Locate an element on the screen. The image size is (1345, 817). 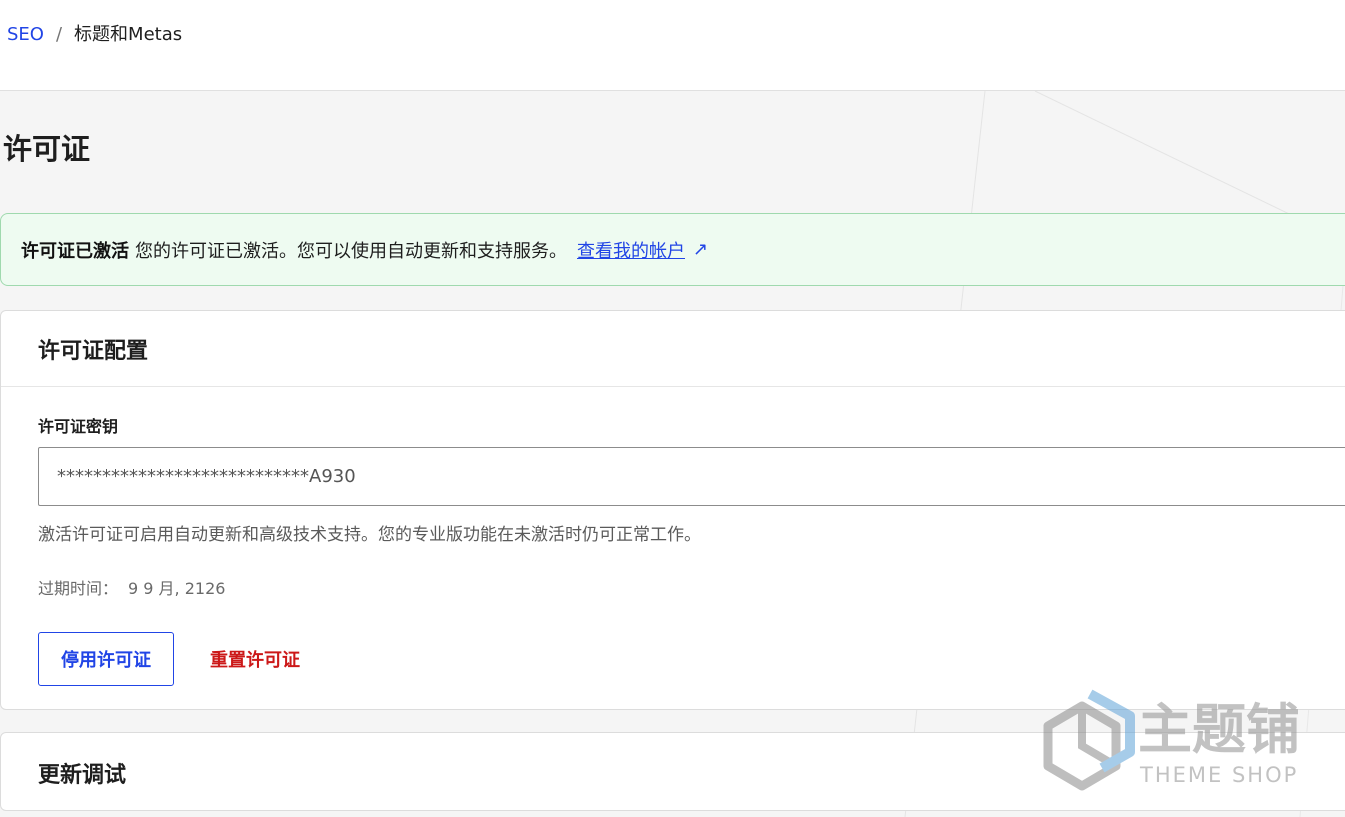
update-debug-card: 更新调试 is located at coordinates (672, 771).